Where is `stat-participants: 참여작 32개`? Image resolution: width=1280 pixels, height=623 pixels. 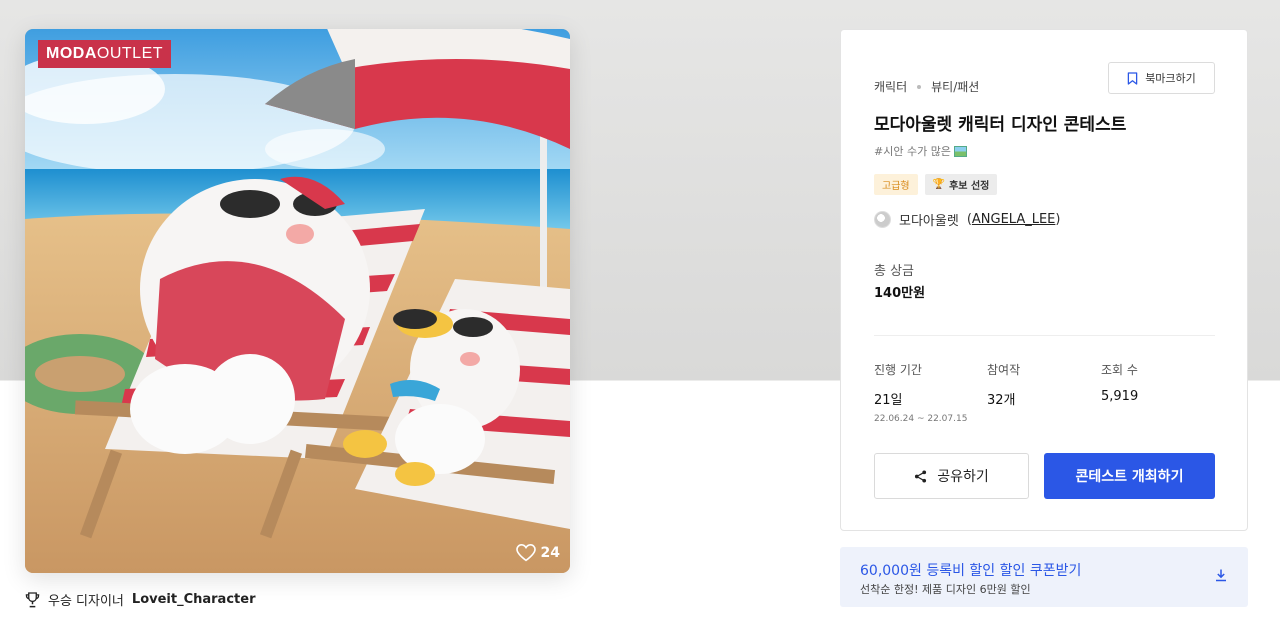
stat-participants: 참여작 32개 is located at coordinates (1003, 384).